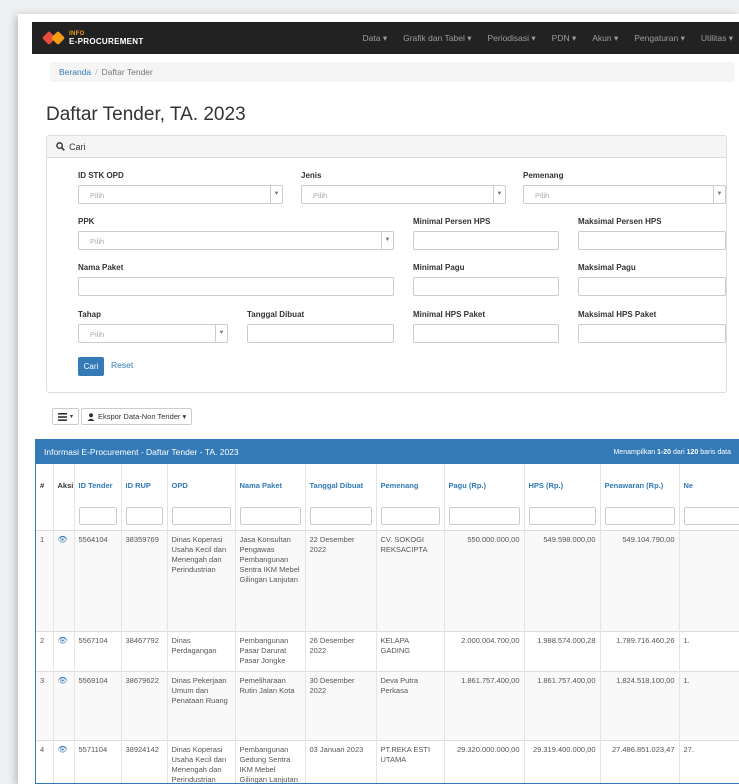 The width and height of the screenshot is (739, 784). What do you see at coordinates (144, 516) in the screenshot?
I see `filter-id-rup` at bounding box center [144, 516].